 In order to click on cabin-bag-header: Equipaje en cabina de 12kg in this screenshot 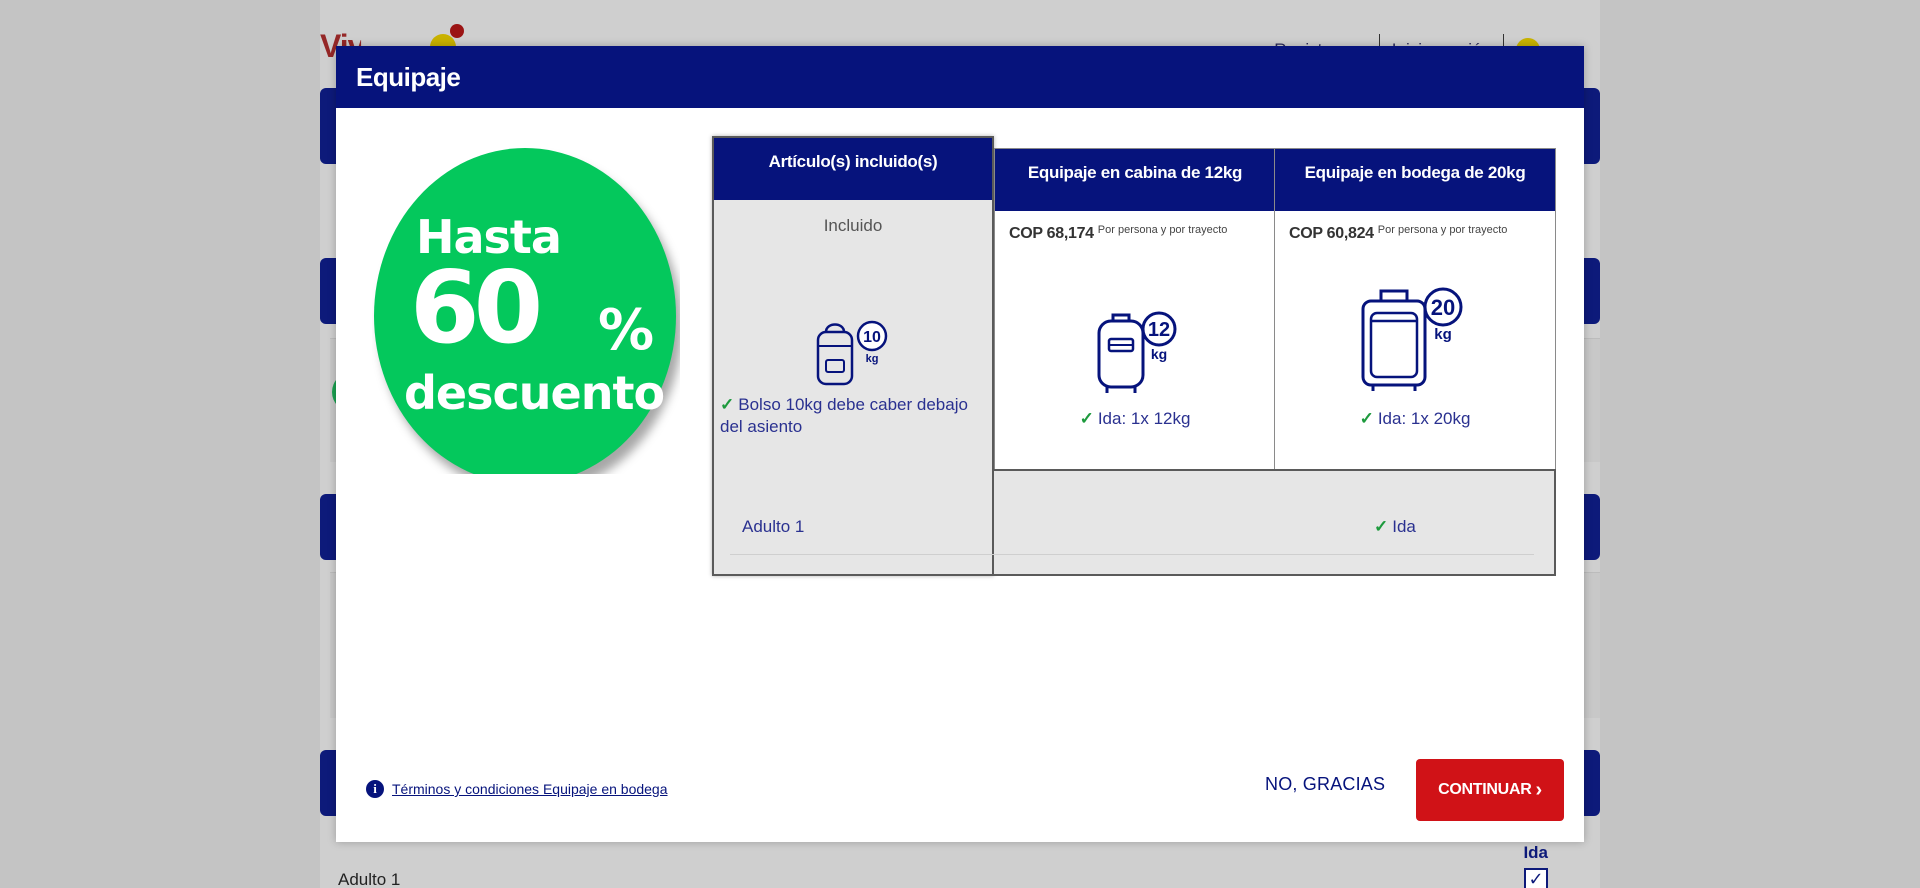, I will do `click(1135, 180)`.